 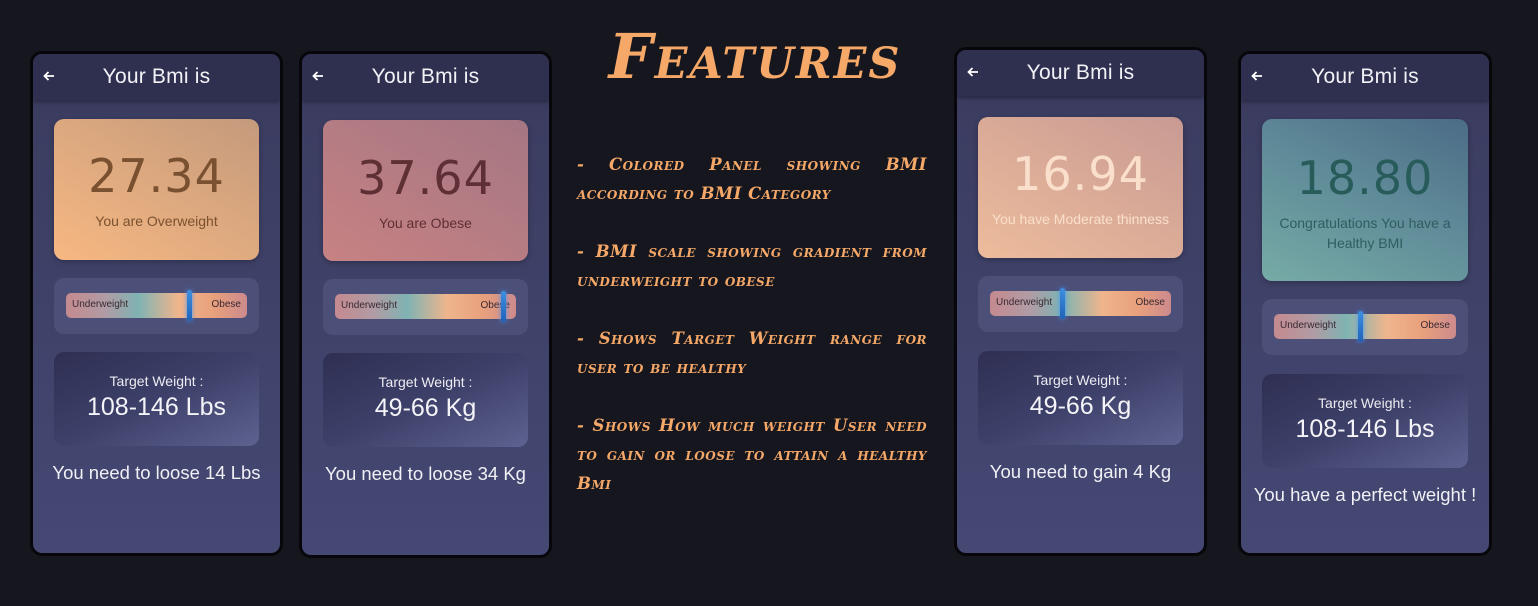 What do you see at coordinates (156, 472) in the screenshot?
I see `weight-advice: You need to loose 14 Lbs` at bounding box center [156, 472].